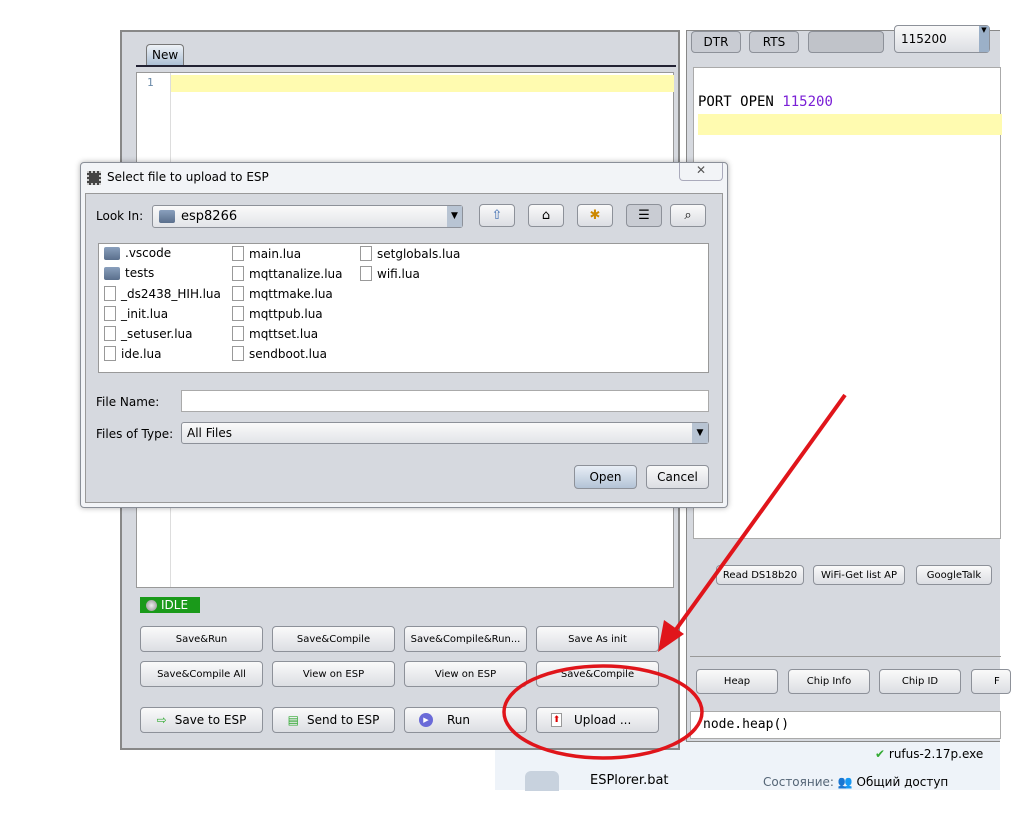 This screenshot has height=821, width=1031. What do you see at coordinates (758, 515) in the screenshot?
I see `annotation-arrow` at bounding box center [758, 515].